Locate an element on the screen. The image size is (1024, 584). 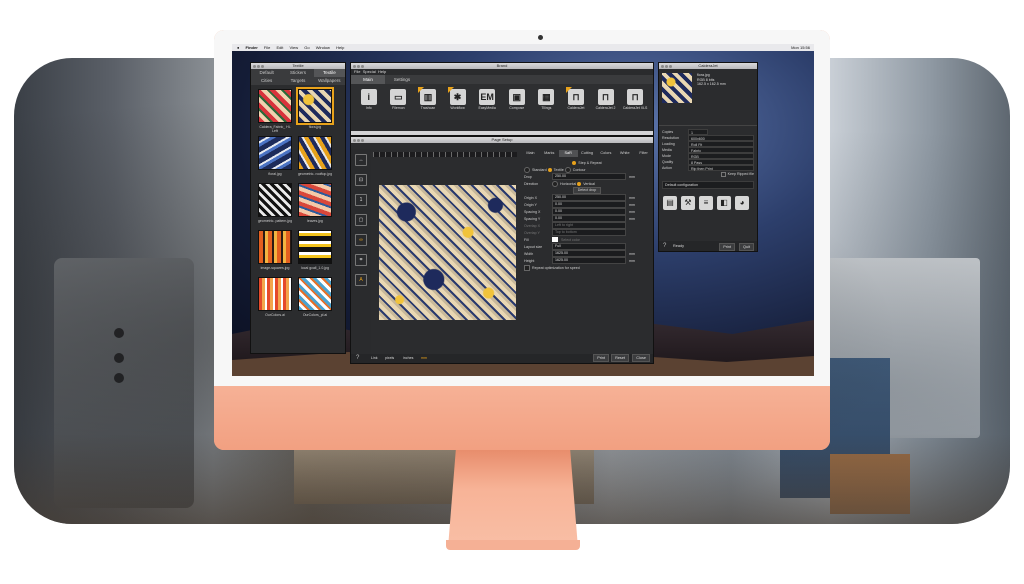
wrench-icon: ⚒ is located at coordinates (688, 203).